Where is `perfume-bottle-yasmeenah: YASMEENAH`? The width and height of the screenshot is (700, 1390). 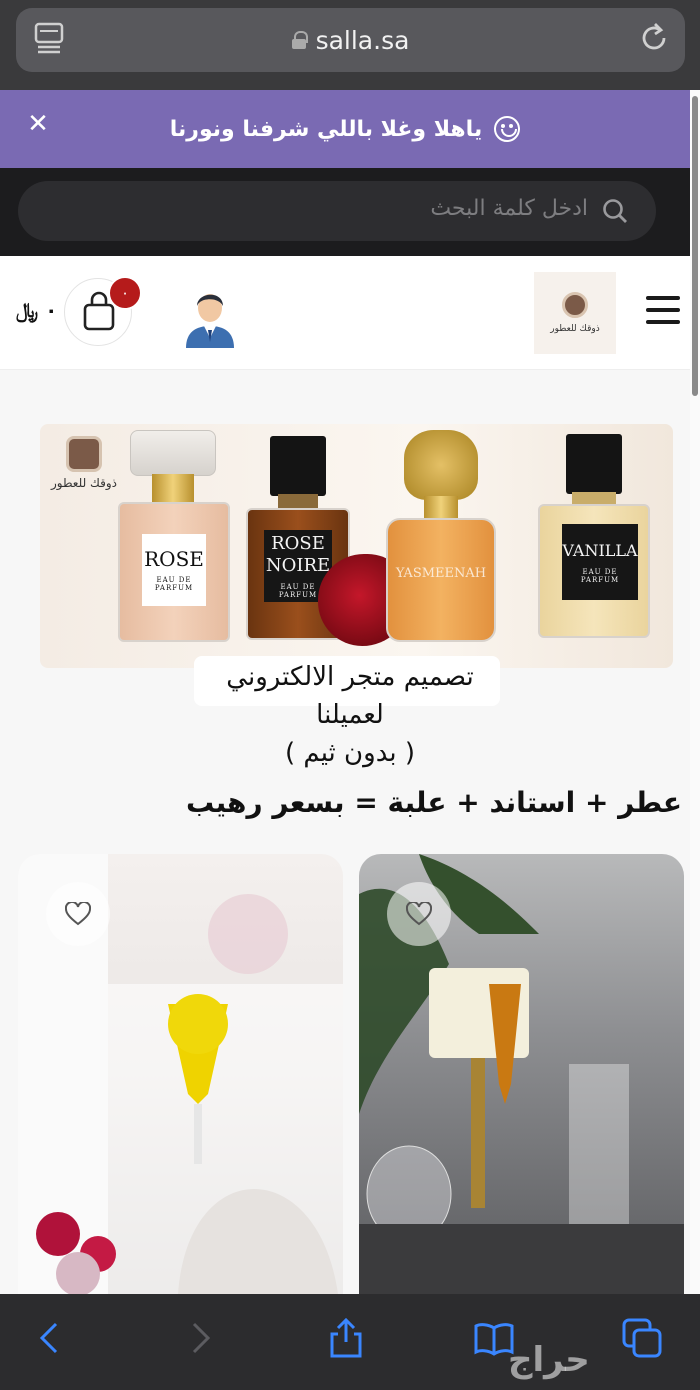 perfume-bottle-yasmeenah: YASMEENAH is located at coordinates (441, 536).